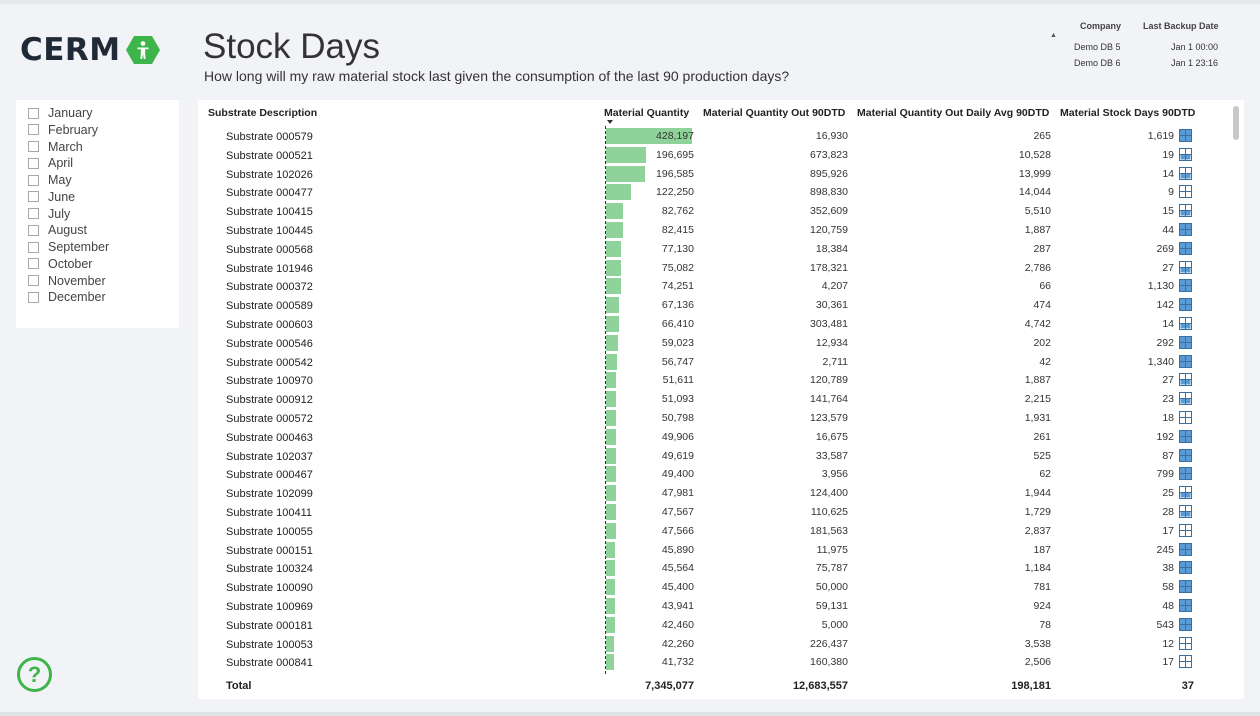  I want to click on help-button: ?, so click(34, 674).